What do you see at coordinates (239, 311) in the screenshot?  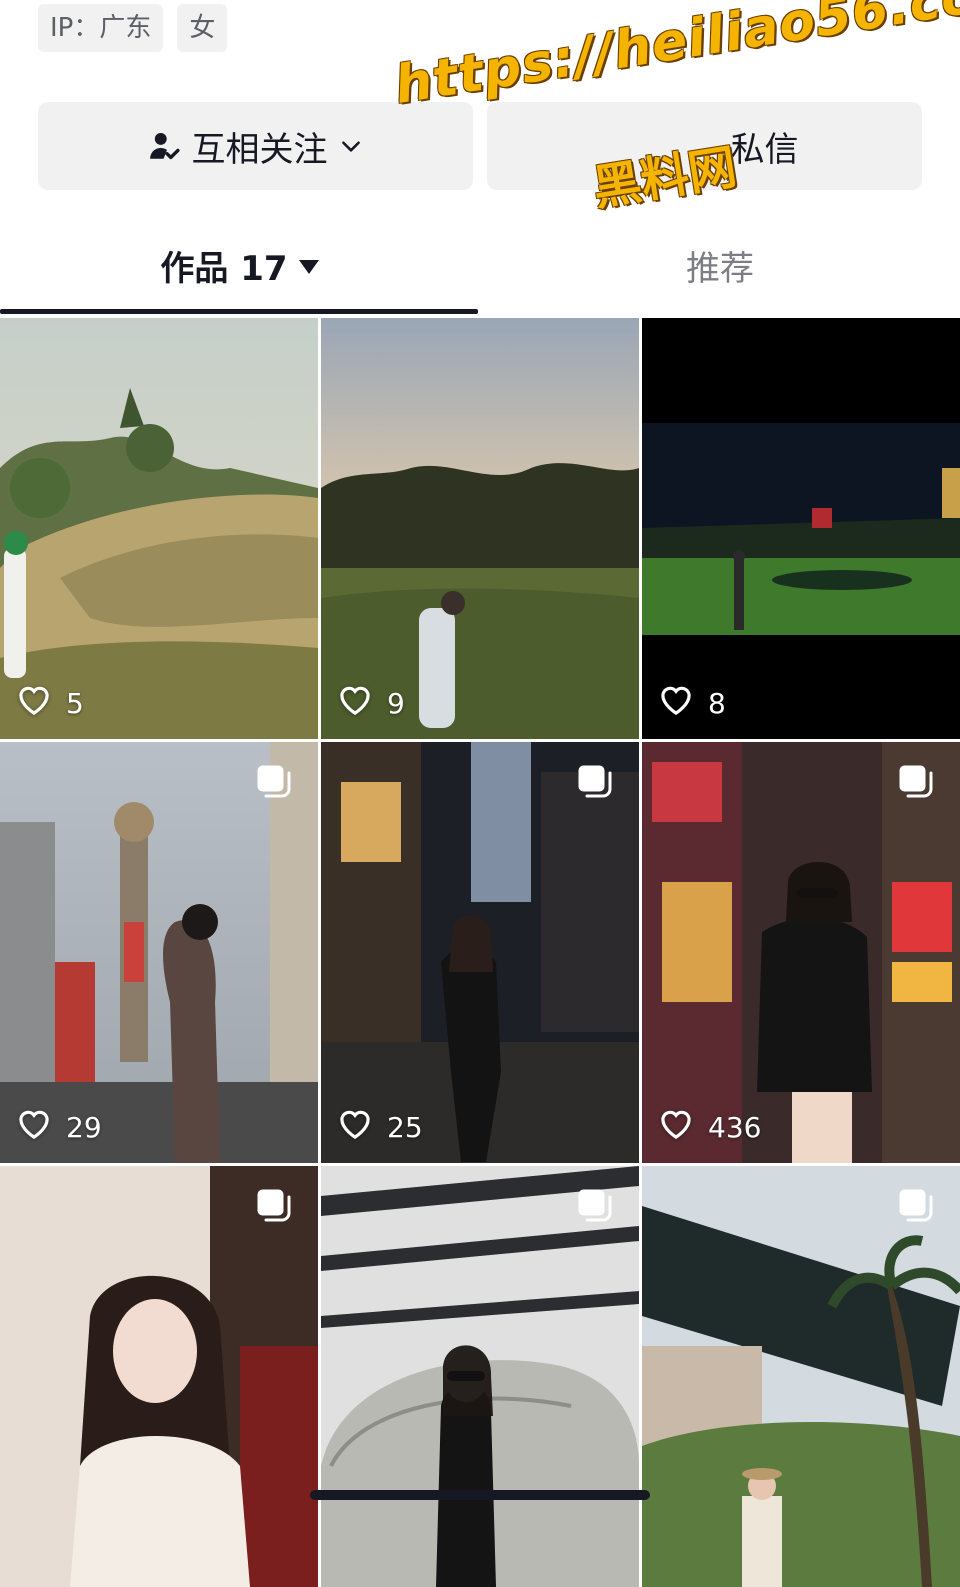 I see `active-tab-indicator` at bounding box center [239, 311].